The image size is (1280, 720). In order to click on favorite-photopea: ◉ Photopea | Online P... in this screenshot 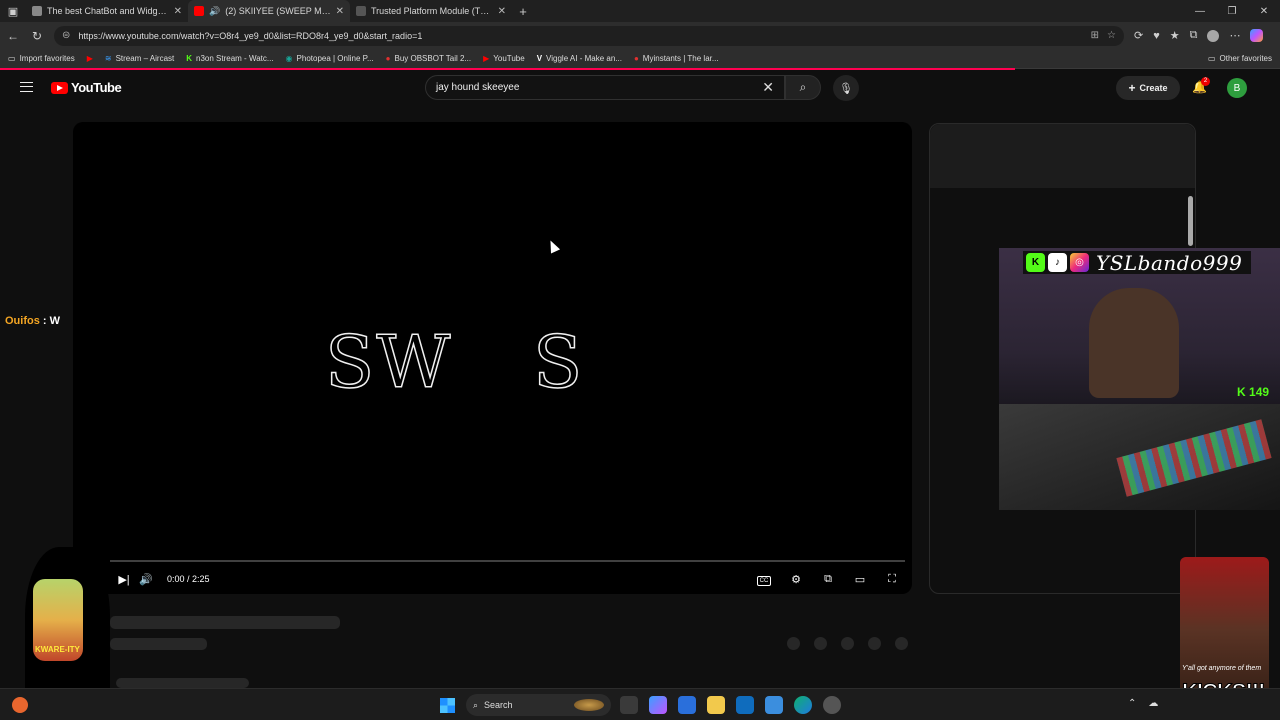, I will do `click(330, 58)`.